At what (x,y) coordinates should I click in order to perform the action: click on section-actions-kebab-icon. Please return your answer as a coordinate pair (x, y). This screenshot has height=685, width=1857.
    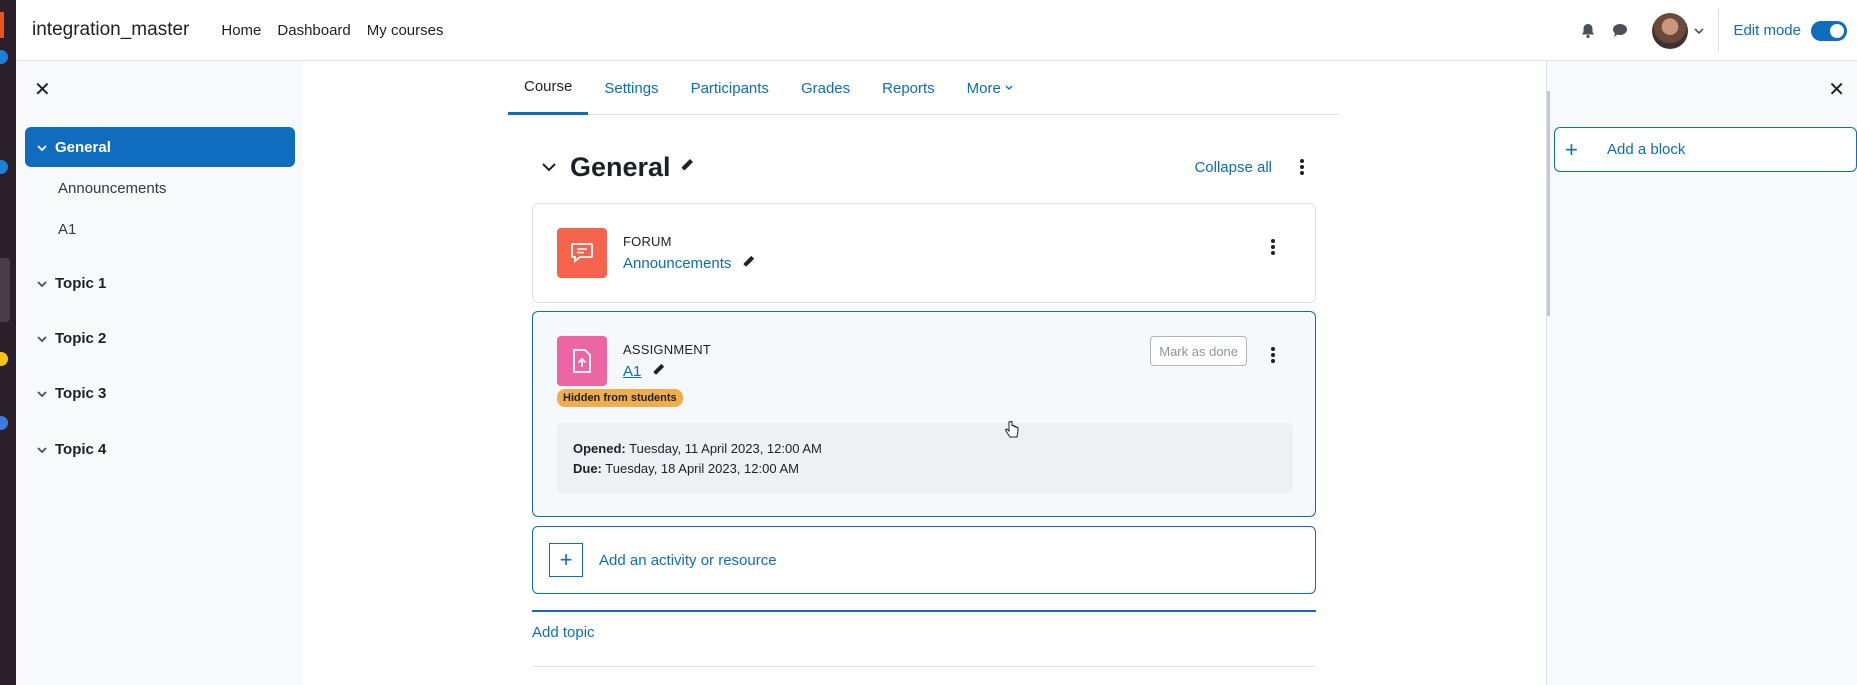
    Looking at the image, I should click on (1302, 167).